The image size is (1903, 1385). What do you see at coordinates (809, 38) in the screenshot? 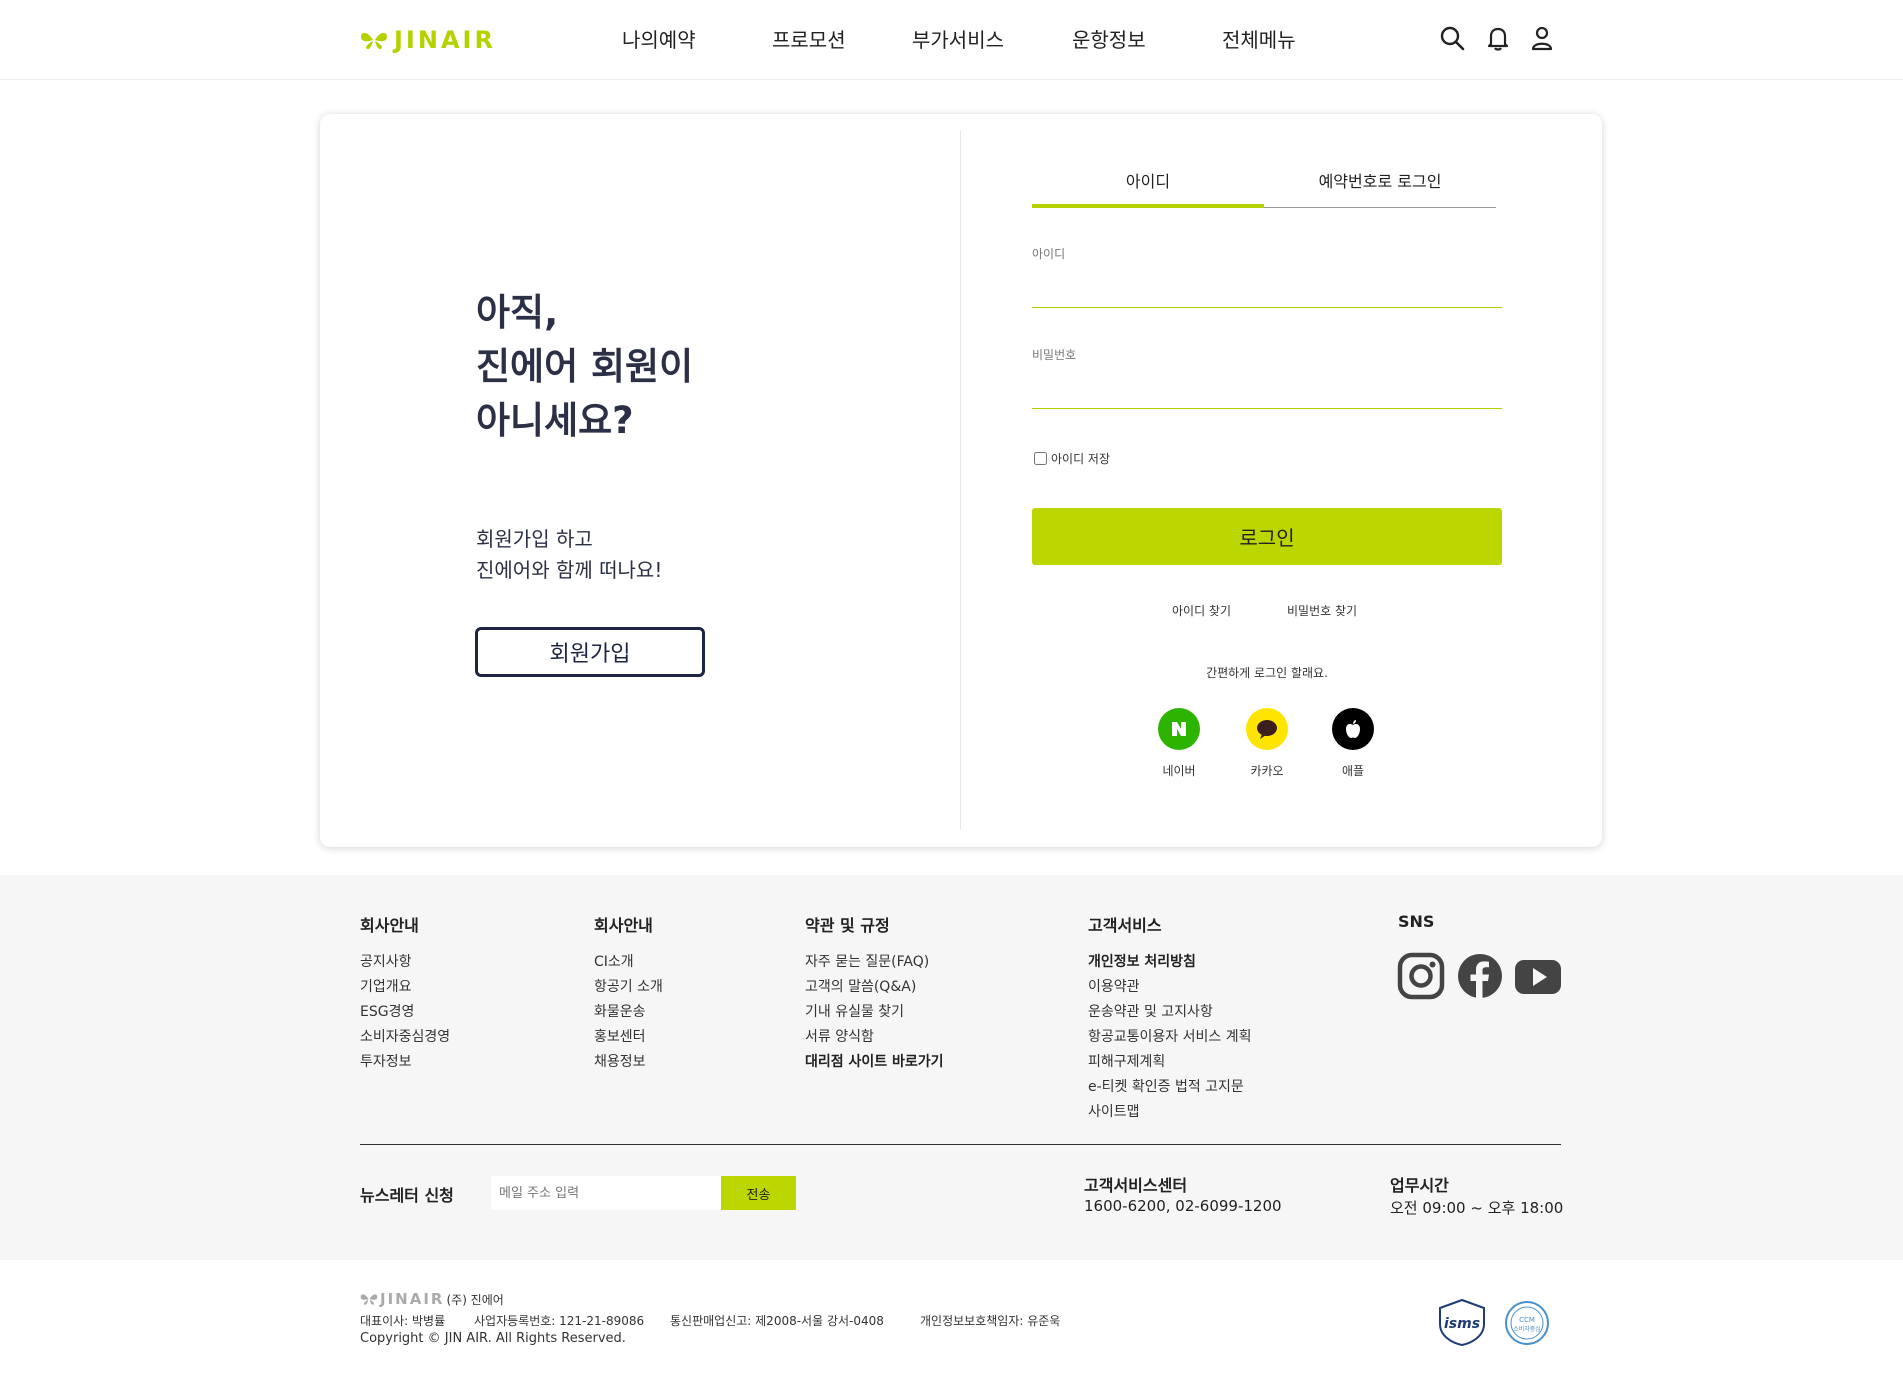
I see `nav-promotion: 프로모션` at bounding box center [809, 38].